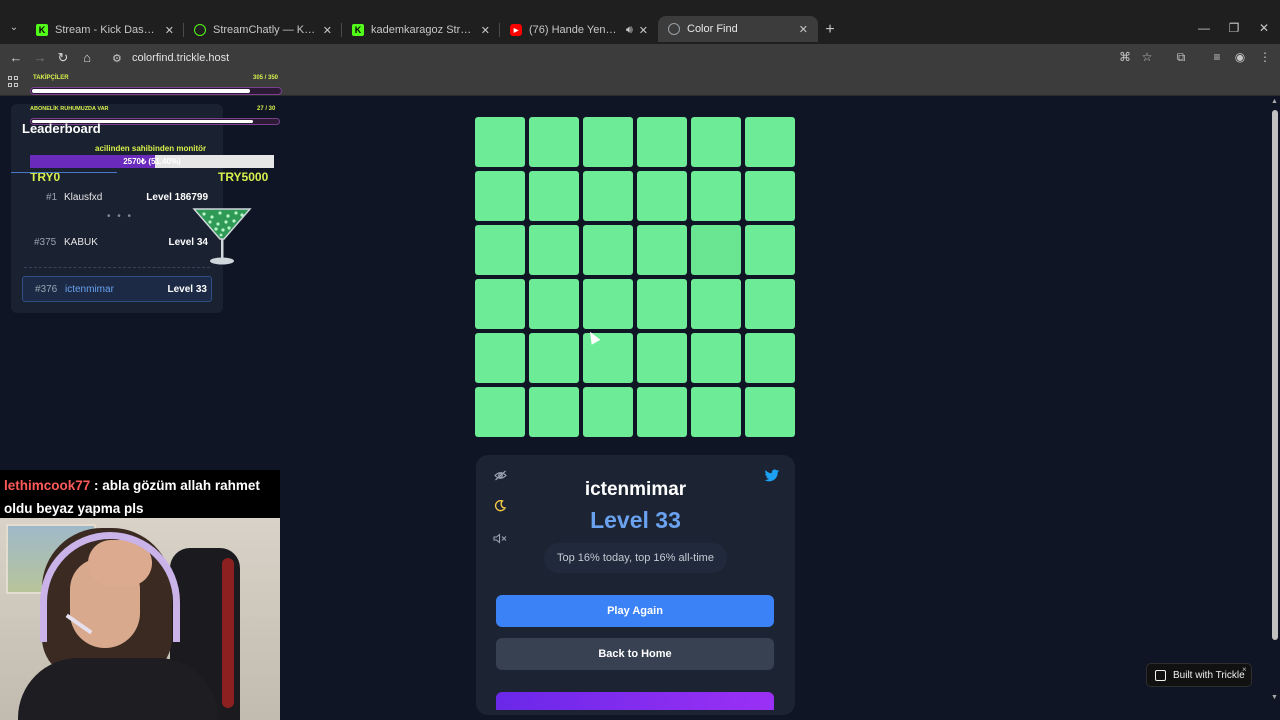 The width and height of the screenshot is (1280, 720). What do you see at coordinates (500, 539) in the screenshot?
I see `mute-icon` at bounding box center [500, 539].